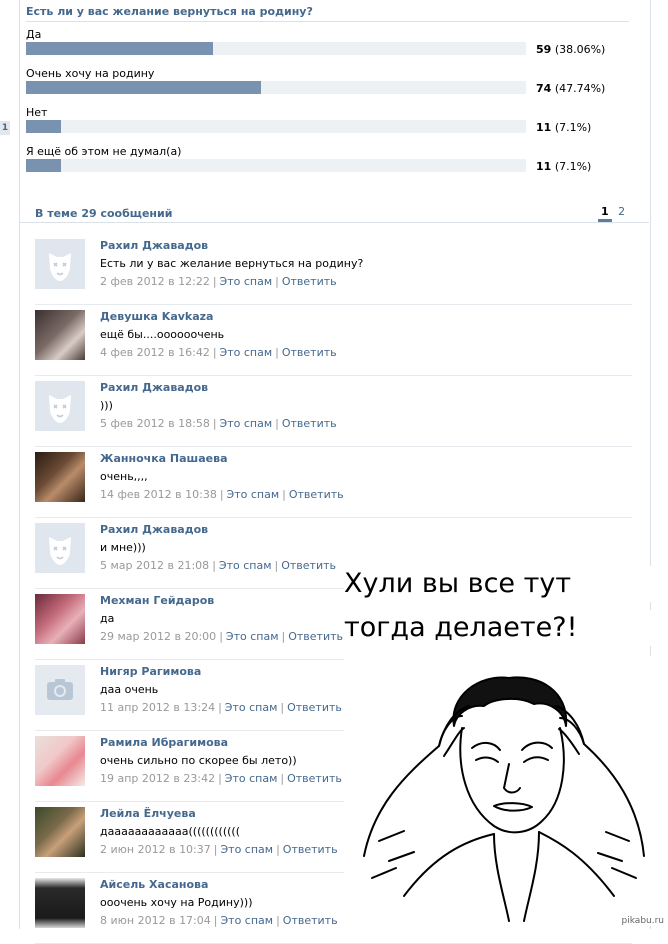 The image size is (668, 944). I want to click on post-date: 4 фев 2012 в 16:42, so click(155, 352).